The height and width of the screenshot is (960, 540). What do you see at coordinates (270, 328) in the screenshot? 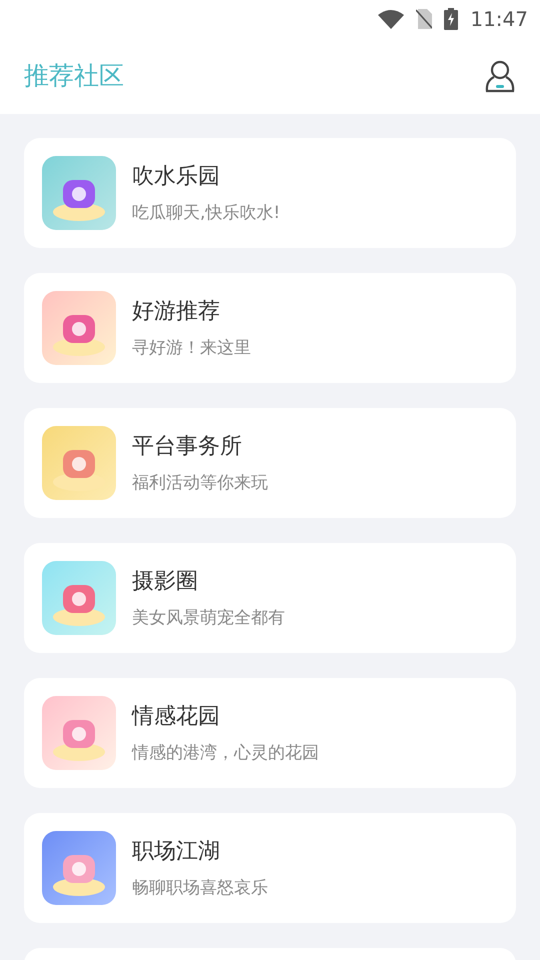
I see `community-card: 好游推荐 寻好游！来这里` at bounding box center [270, 328].